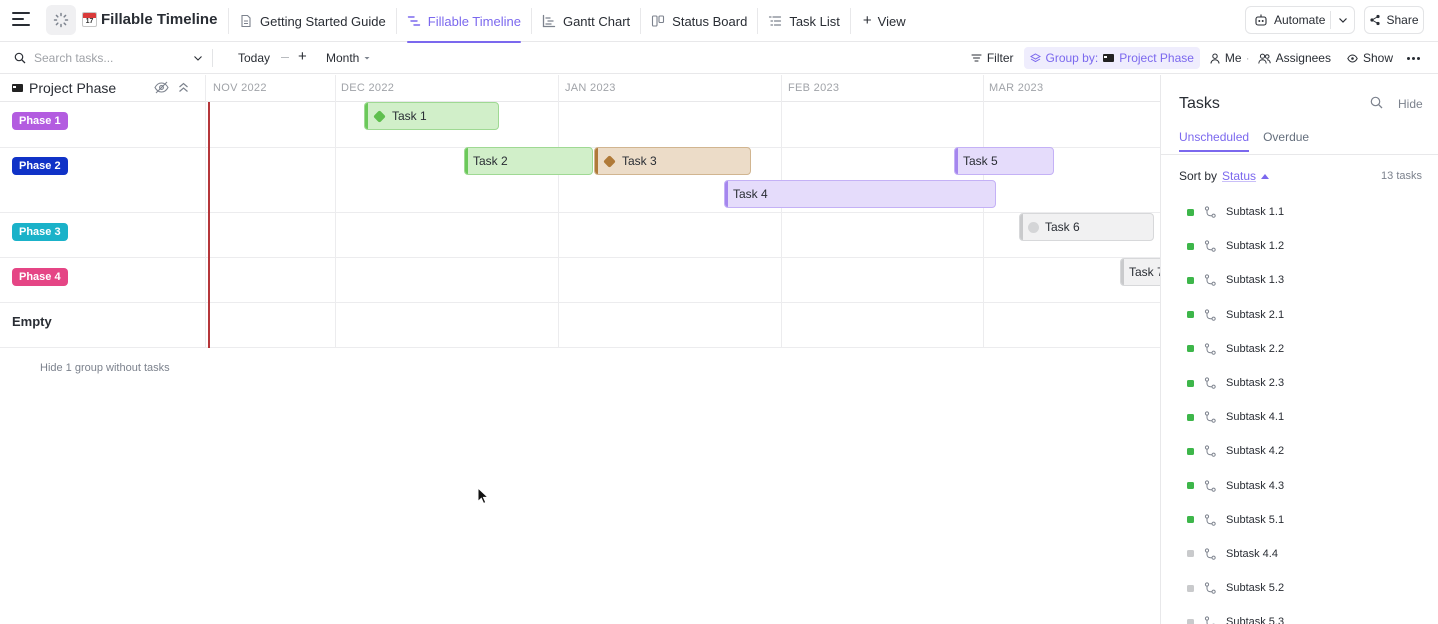 The width and height of the screenshot is (1438, 624). What do you see at coordinates (17, 88) in the screenshot?
I see `flag-icon` at bounding box center [17, 88].